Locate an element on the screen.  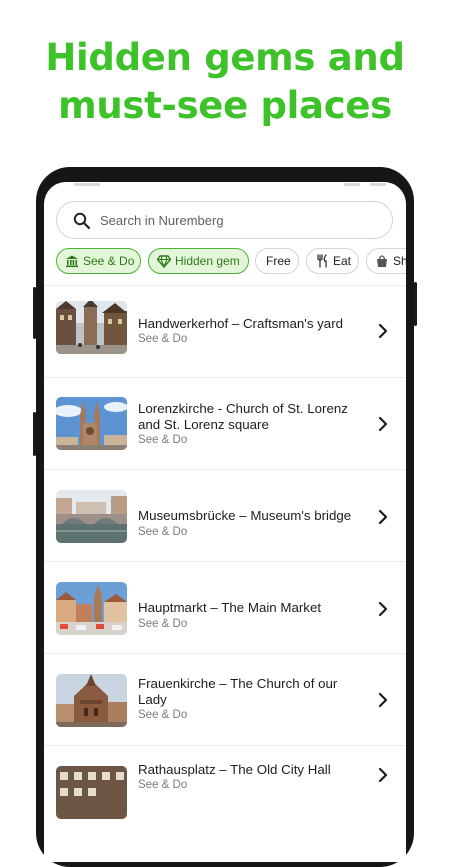
place-title: Handwerkerhof – Craftsman's yard is located at coordinates (241, 323).